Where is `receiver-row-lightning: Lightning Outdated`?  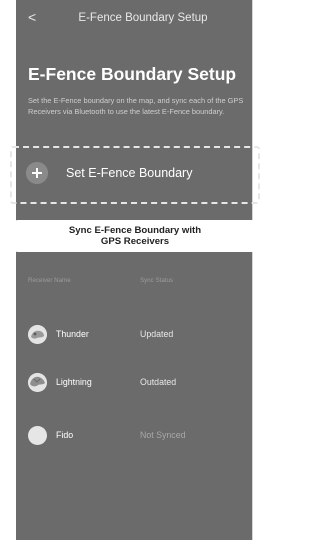
receiver-row-lightning: Lightning Outdated is located at coordinates (138, 382).